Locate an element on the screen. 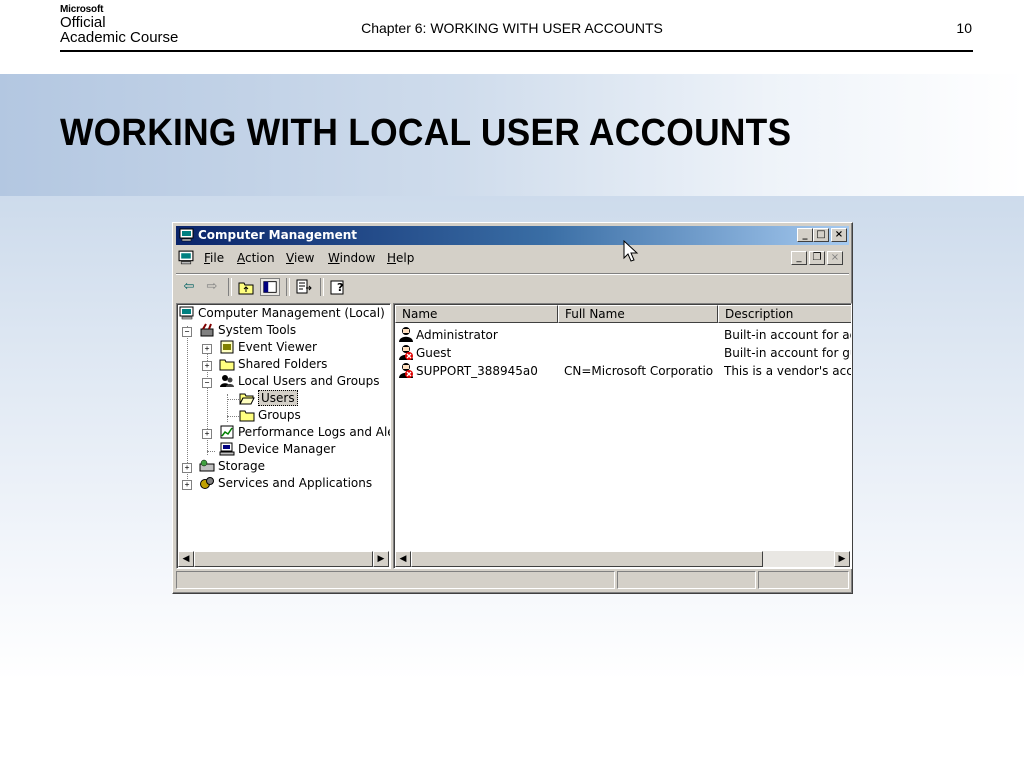 The height and width of the screenshot is (768, 1024). close-button: × is located at coordinates (839, 235).